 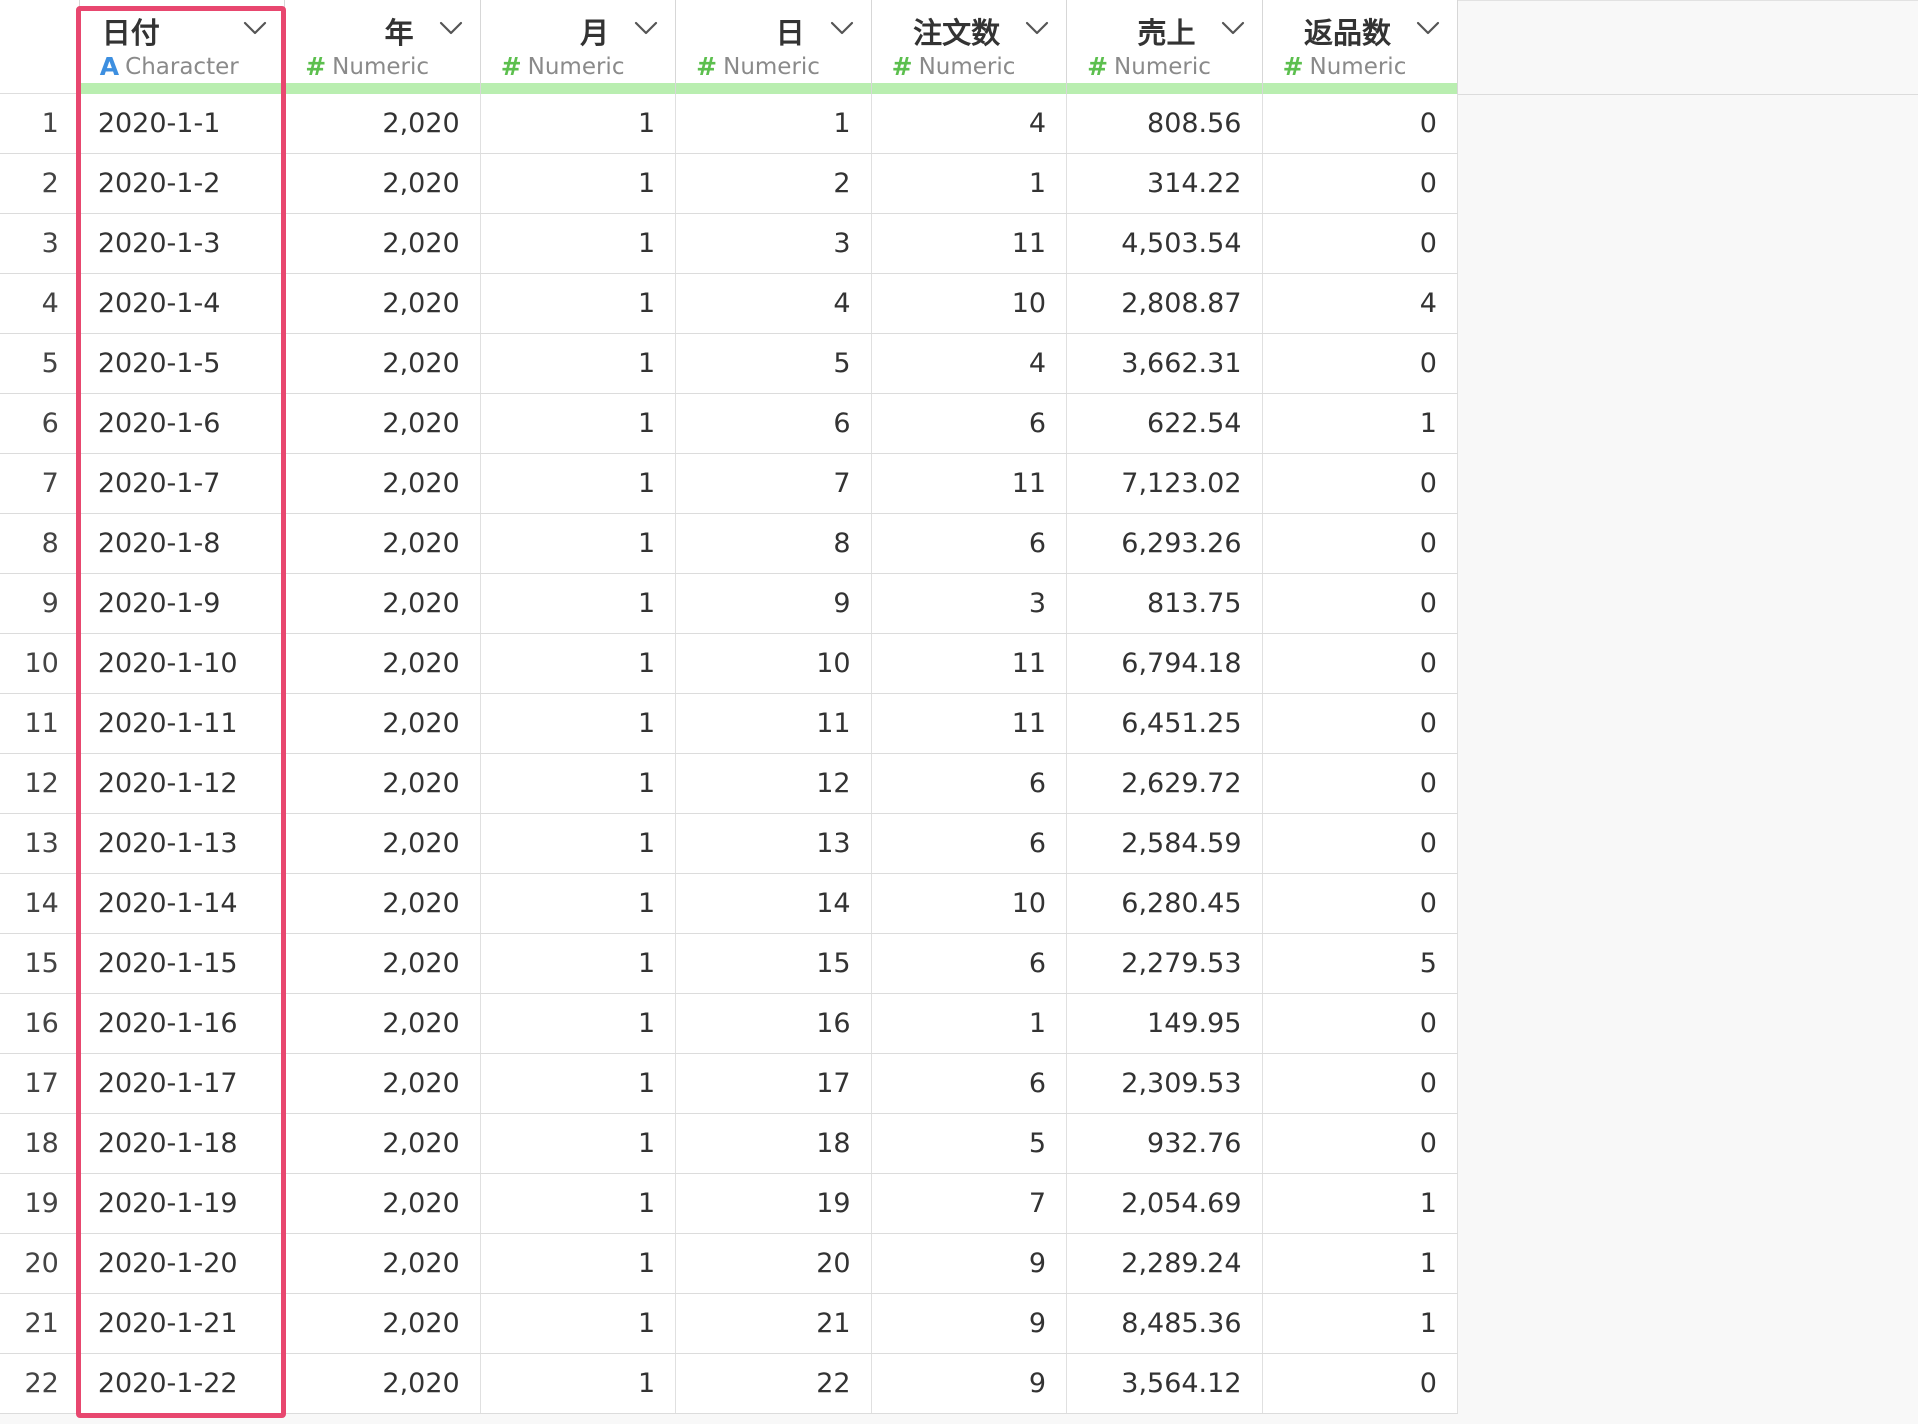 I want to click on table-cell: 3,662.31, so click(x=1165, y=363).